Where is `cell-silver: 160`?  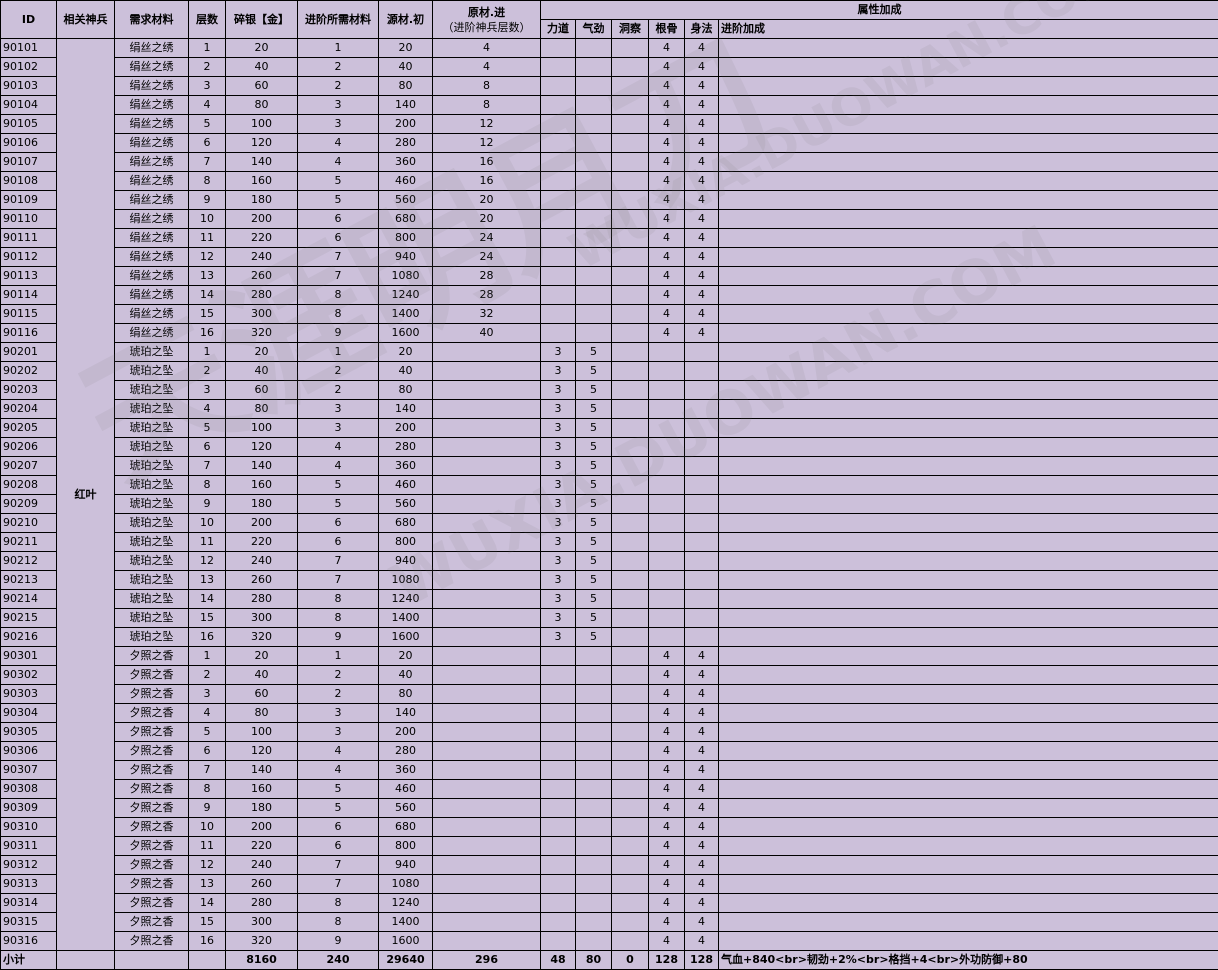 cell-silver: 160 is located at coordinates (261, 181).